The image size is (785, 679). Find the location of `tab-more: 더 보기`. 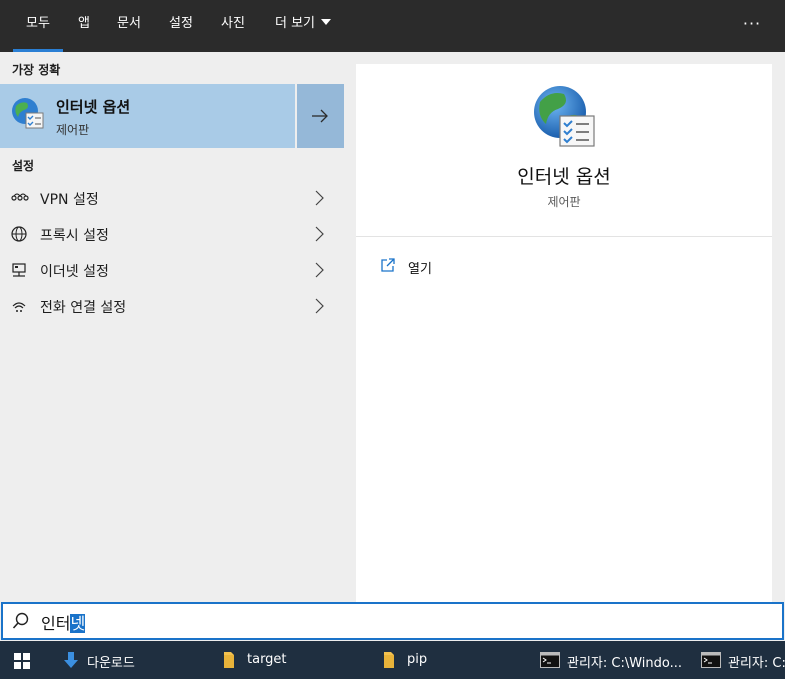

tab-more: 더 보기 is located at coordinates (303, 26).